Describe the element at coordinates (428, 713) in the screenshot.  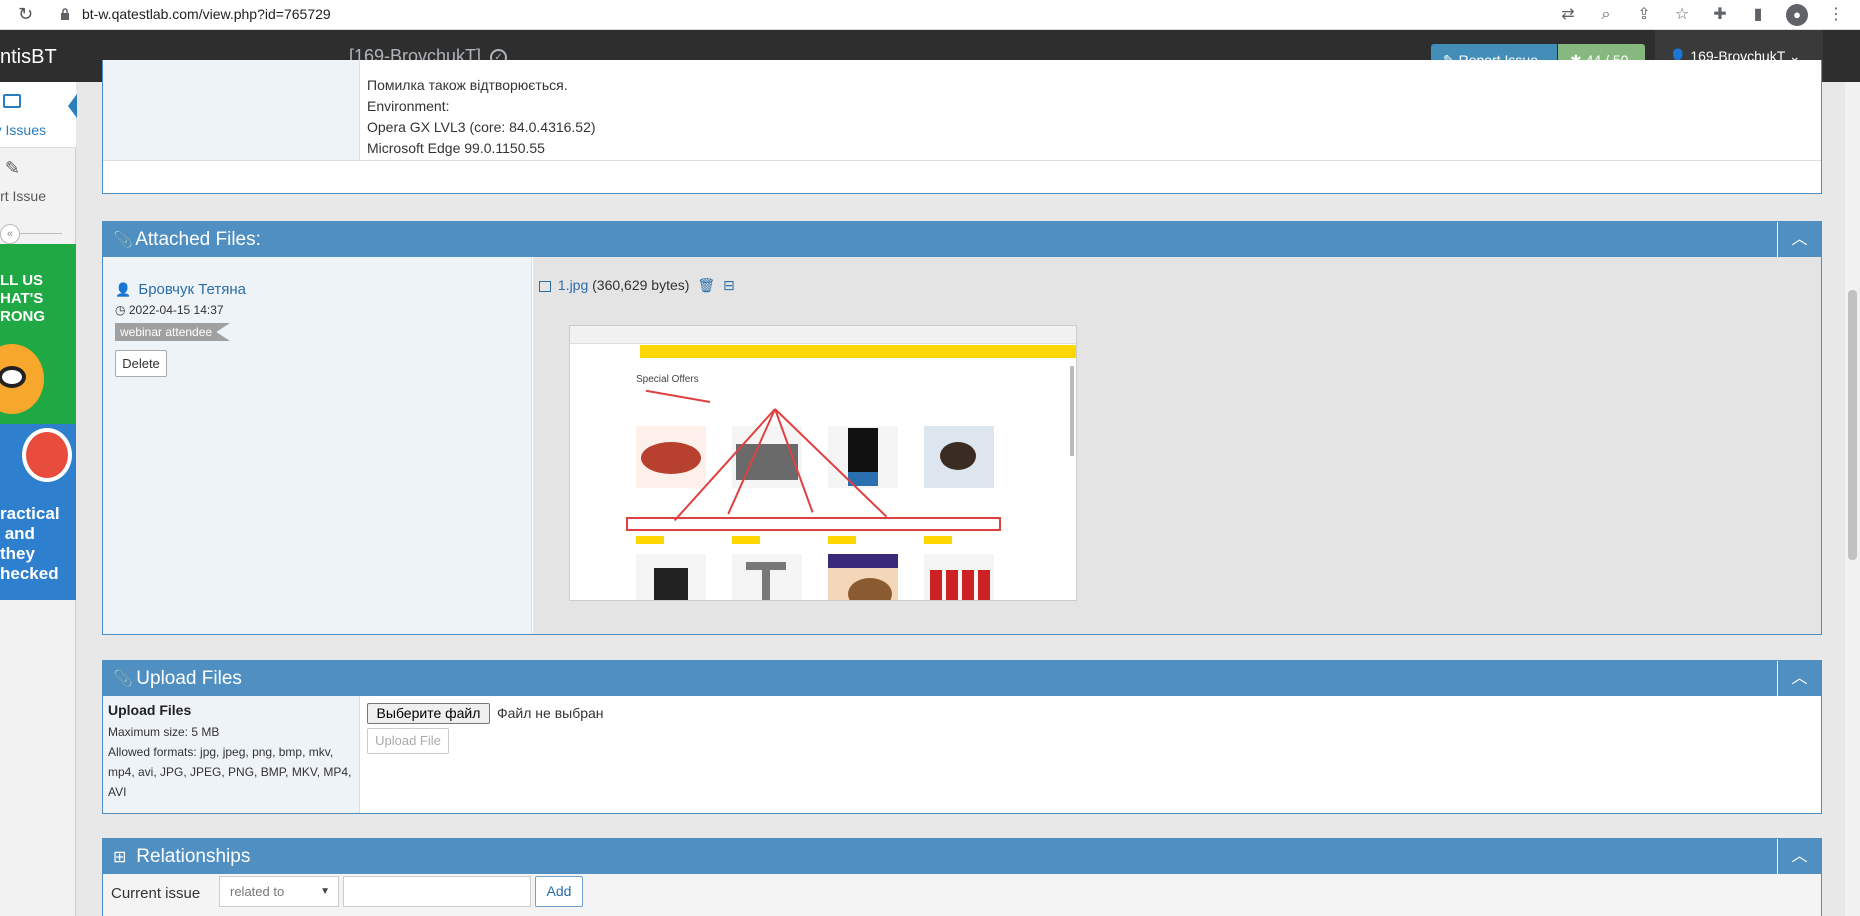
I see `choose-file-button: Выберите файл` at that location.